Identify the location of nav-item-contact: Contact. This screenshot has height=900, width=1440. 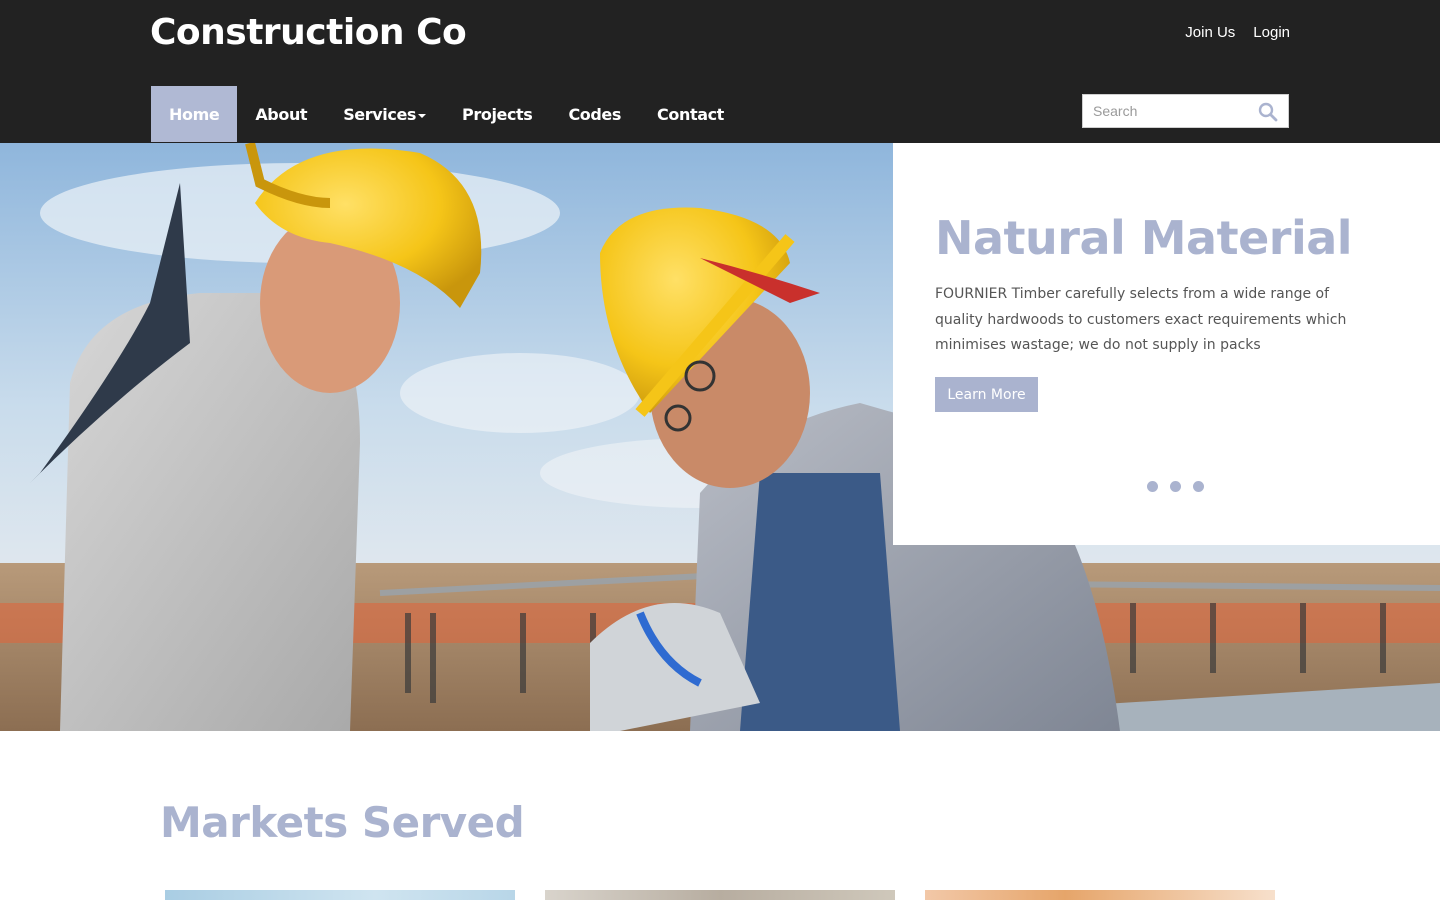
(690, 114).